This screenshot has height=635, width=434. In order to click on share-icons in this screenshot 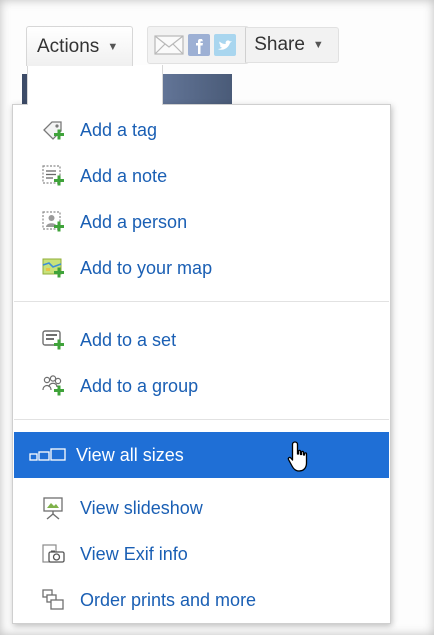, I will do `click(198, 45)`.